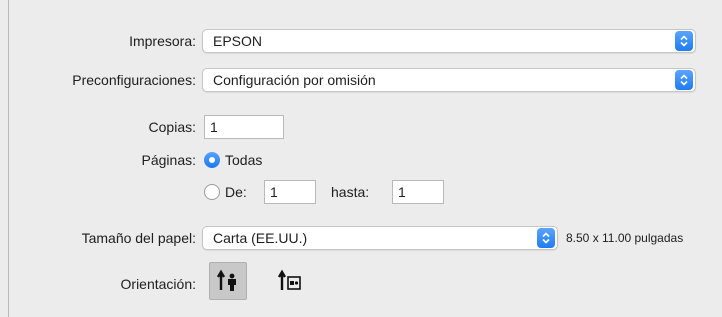 This screenshot has width=722, height=317. Describe the element at coordinates (212, 192) in the screenshot. I see `pages-range-radio` at that location.